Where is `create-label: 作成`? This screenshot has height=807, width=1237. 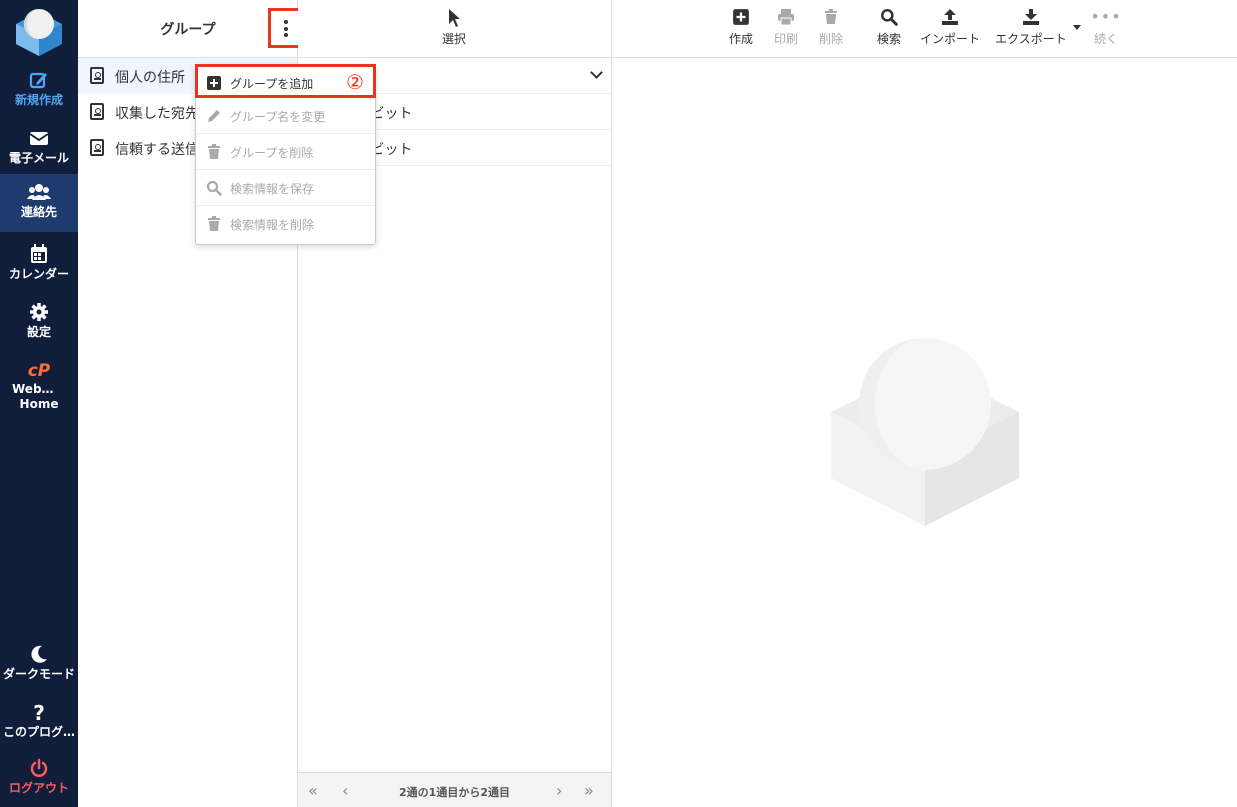
create-label: 作成 is located at coordinates (740, 39).